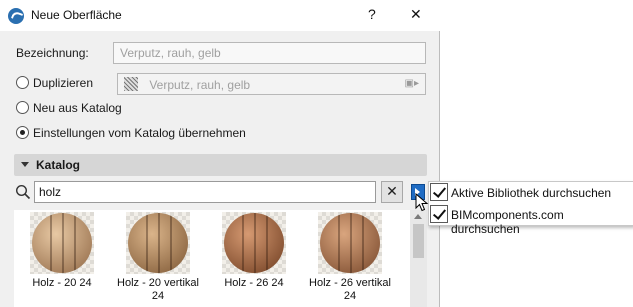 The width and height of the screenshot is (633, 307). I want to click on window-title: Neue Oberfläche, so click(76, 15).